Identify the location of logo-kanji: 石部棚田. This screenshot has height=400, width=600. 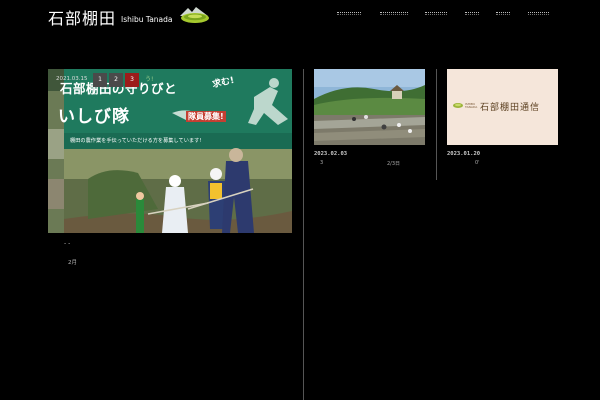
(82, 18).